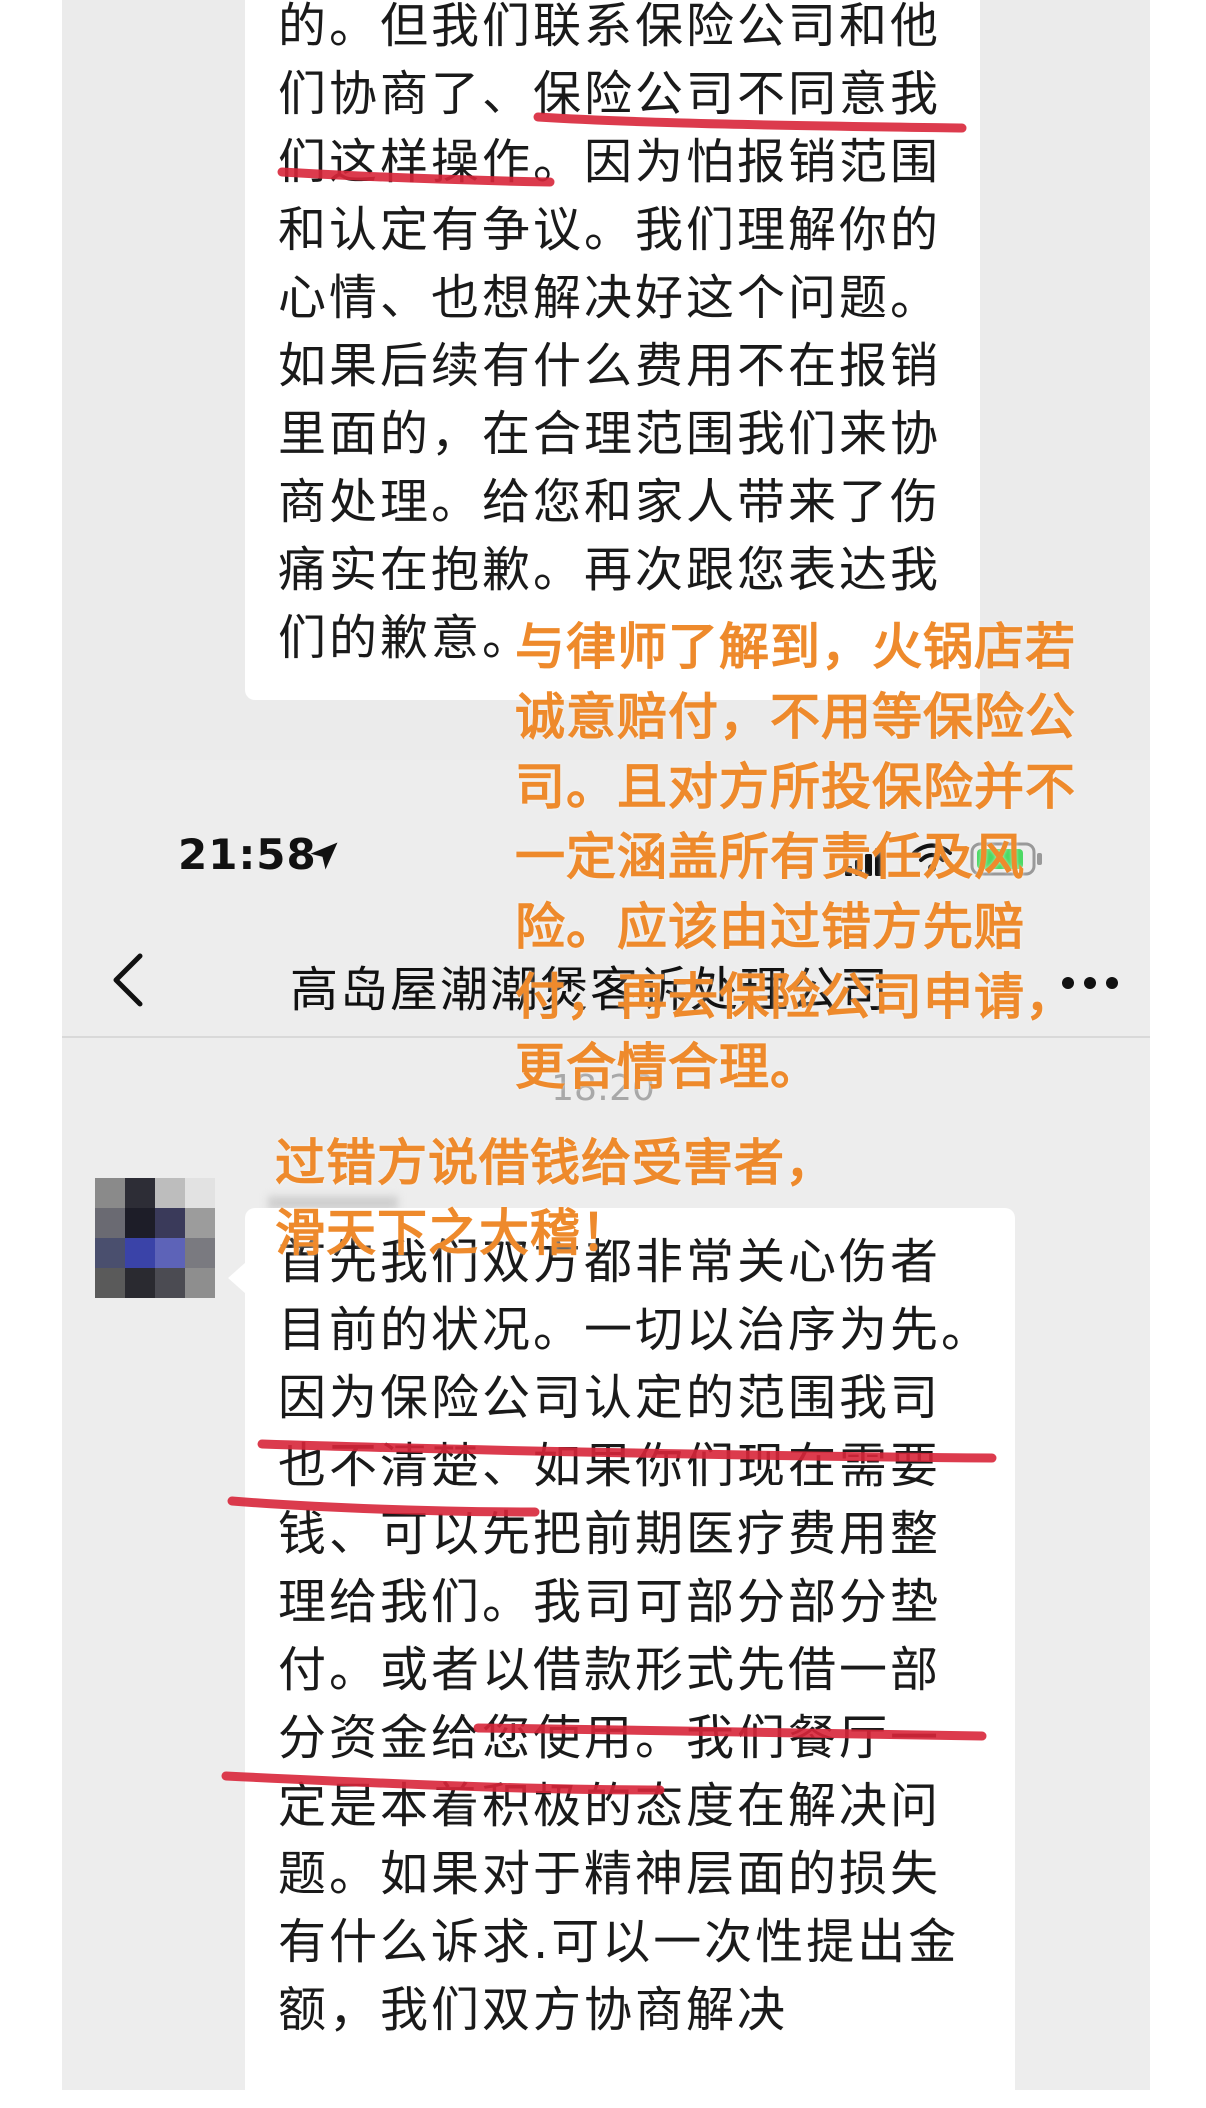  What do you see at coordinates (247, 854) in the screenshot?
I see `status-bar-time: 21:58` at bounding box center [247, 854].